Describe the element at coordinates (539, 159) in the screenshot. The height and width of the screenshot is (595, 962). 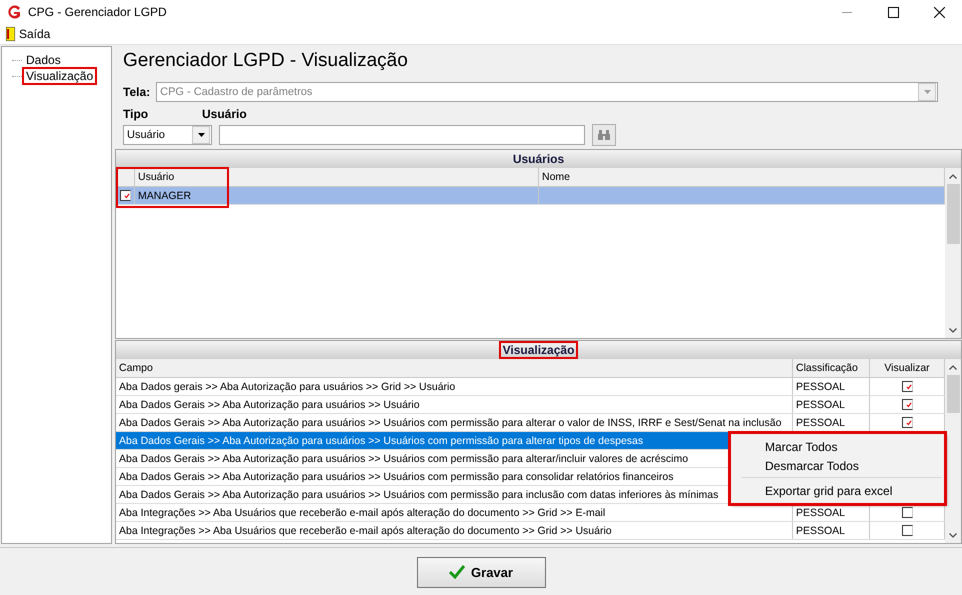
I see `section-title: Usuários` at that location.